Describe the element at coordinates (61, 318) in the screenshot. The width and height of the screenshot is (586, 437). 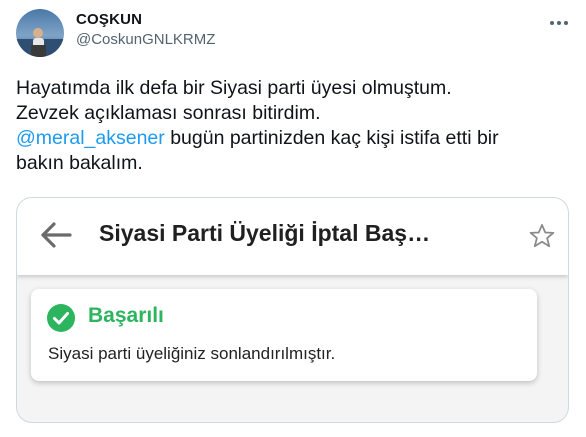
I see `check-circle-icon` at that location.